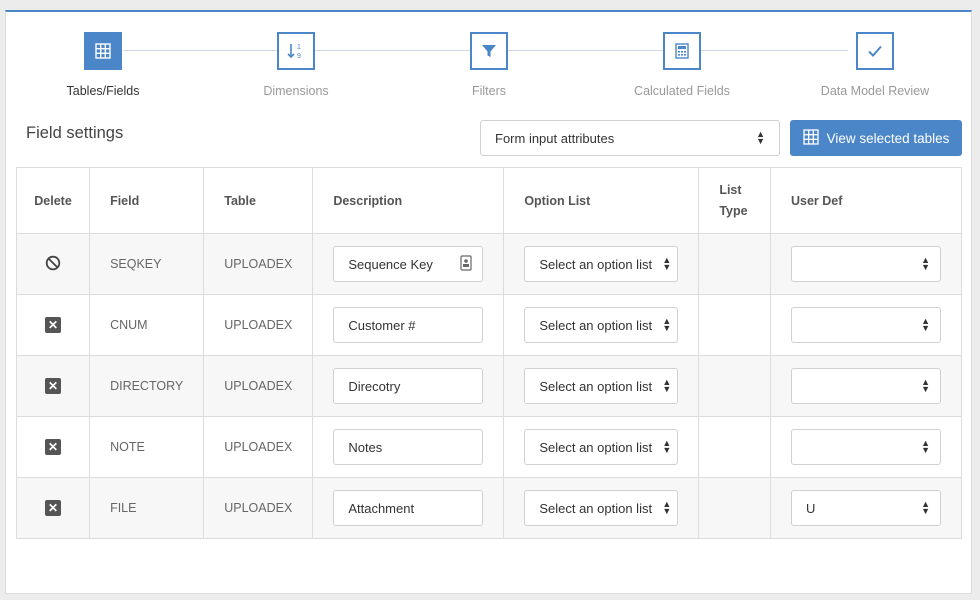 The image size is (980, 600). I want to click on col-list-type-line2: Type, so click(733, 210).